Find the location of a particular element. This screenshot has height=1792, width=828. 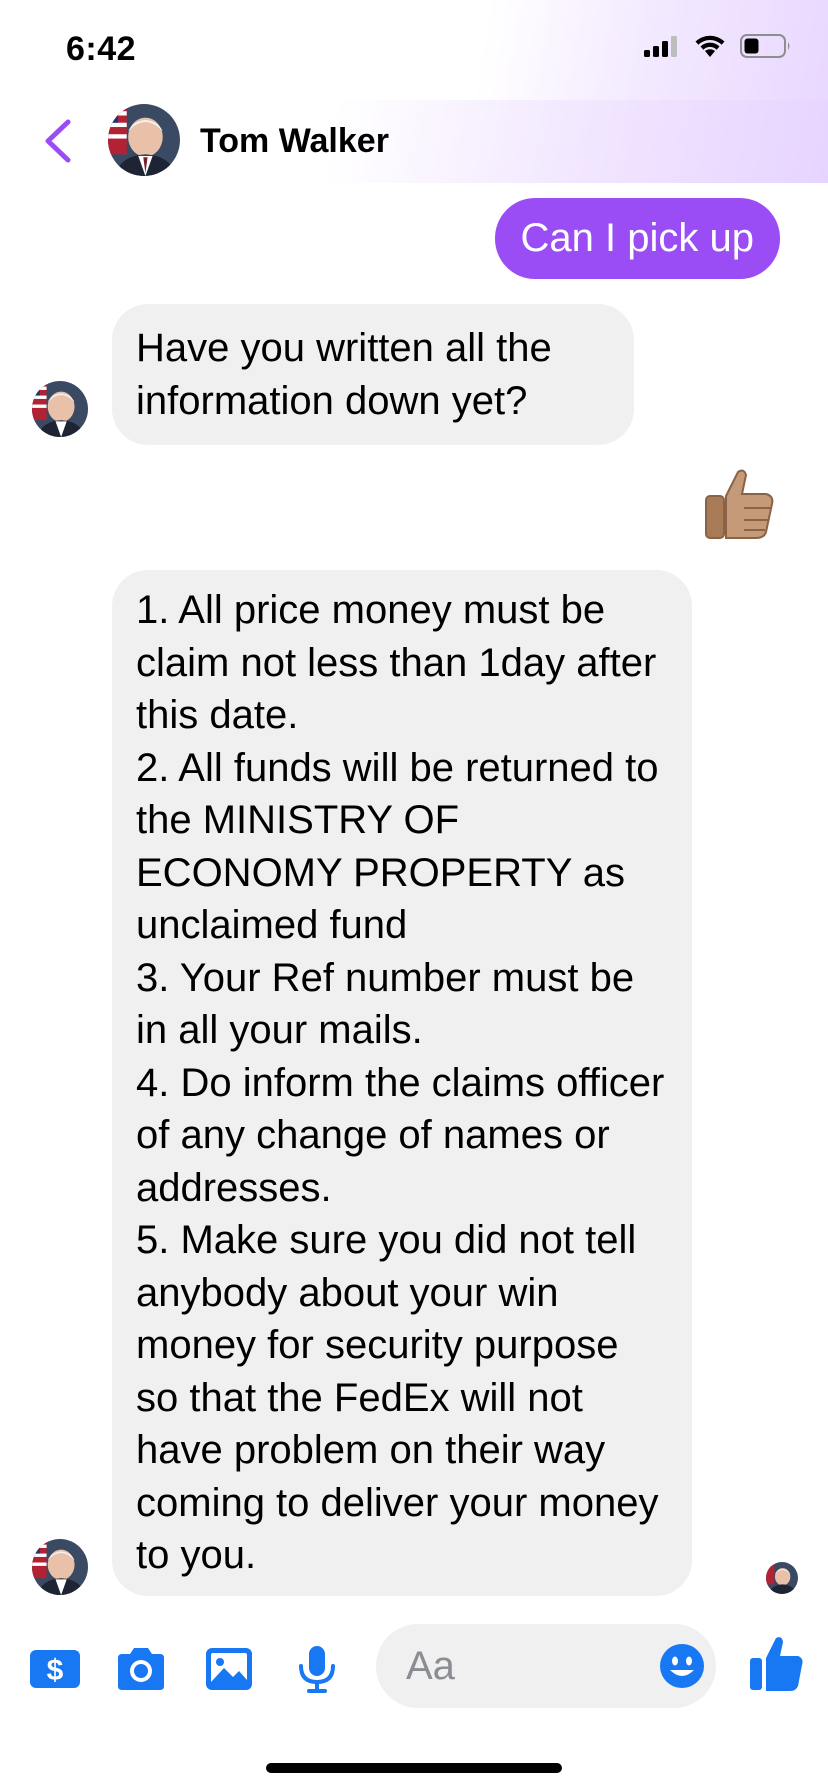

like-icon is located at coordinates (776, 1664).